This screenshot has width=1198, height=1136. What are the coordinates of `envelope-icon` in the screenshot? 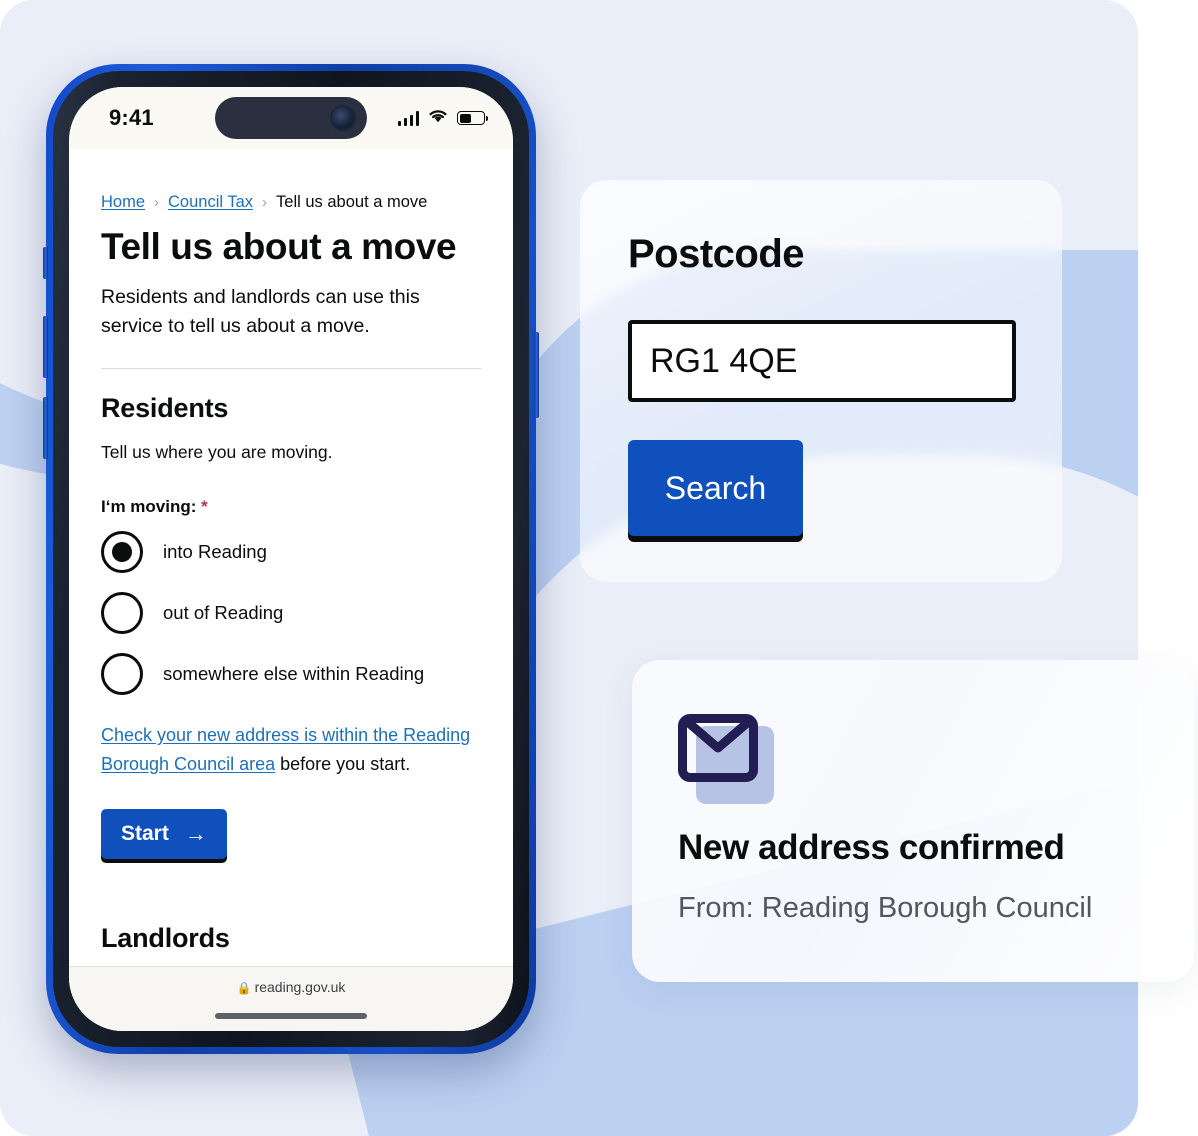 It's located at (726, 756).